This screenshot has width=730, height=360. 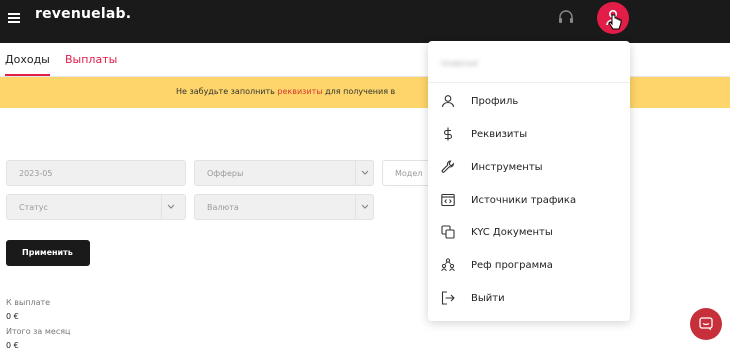 What do you see at coordinates (284, 173) in the screenshot?
I see `offers-select: Офферы` at bounding box center [284, 173].